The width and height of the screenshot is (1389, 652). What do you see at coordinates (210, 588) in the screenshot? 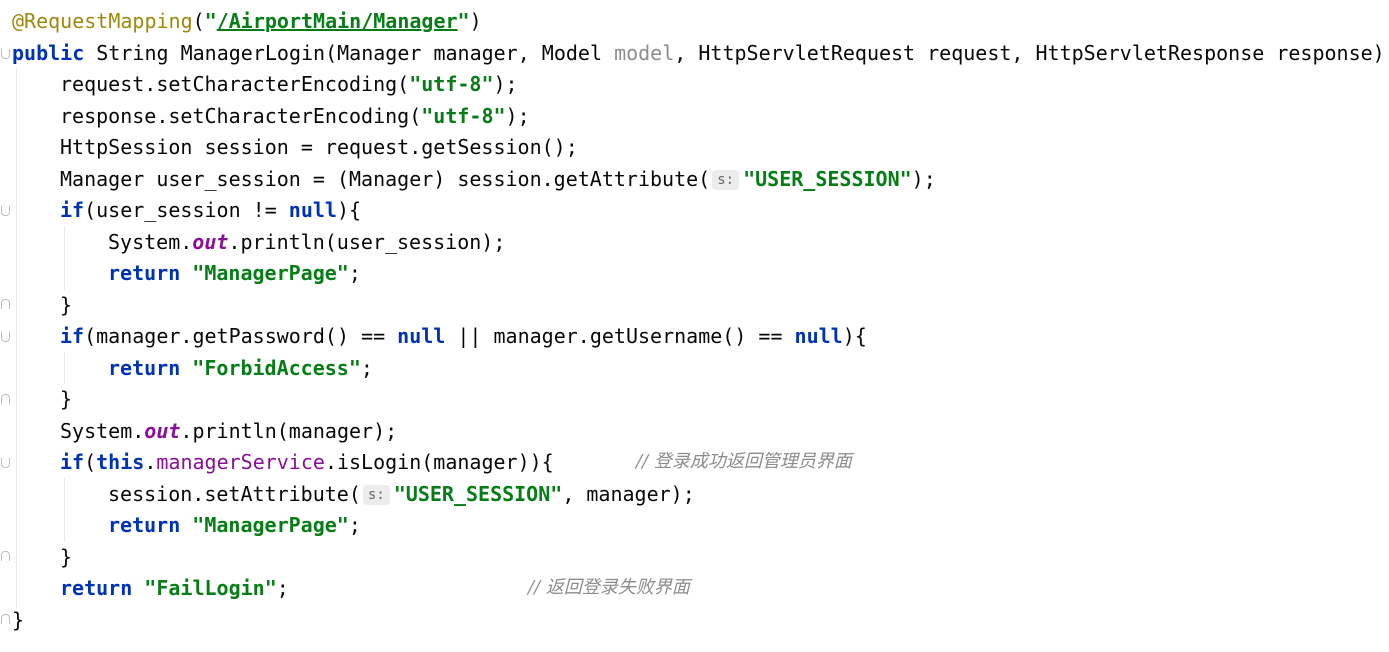
I see `string-literal: "FailLogin"` at bounding box center [210, 588].